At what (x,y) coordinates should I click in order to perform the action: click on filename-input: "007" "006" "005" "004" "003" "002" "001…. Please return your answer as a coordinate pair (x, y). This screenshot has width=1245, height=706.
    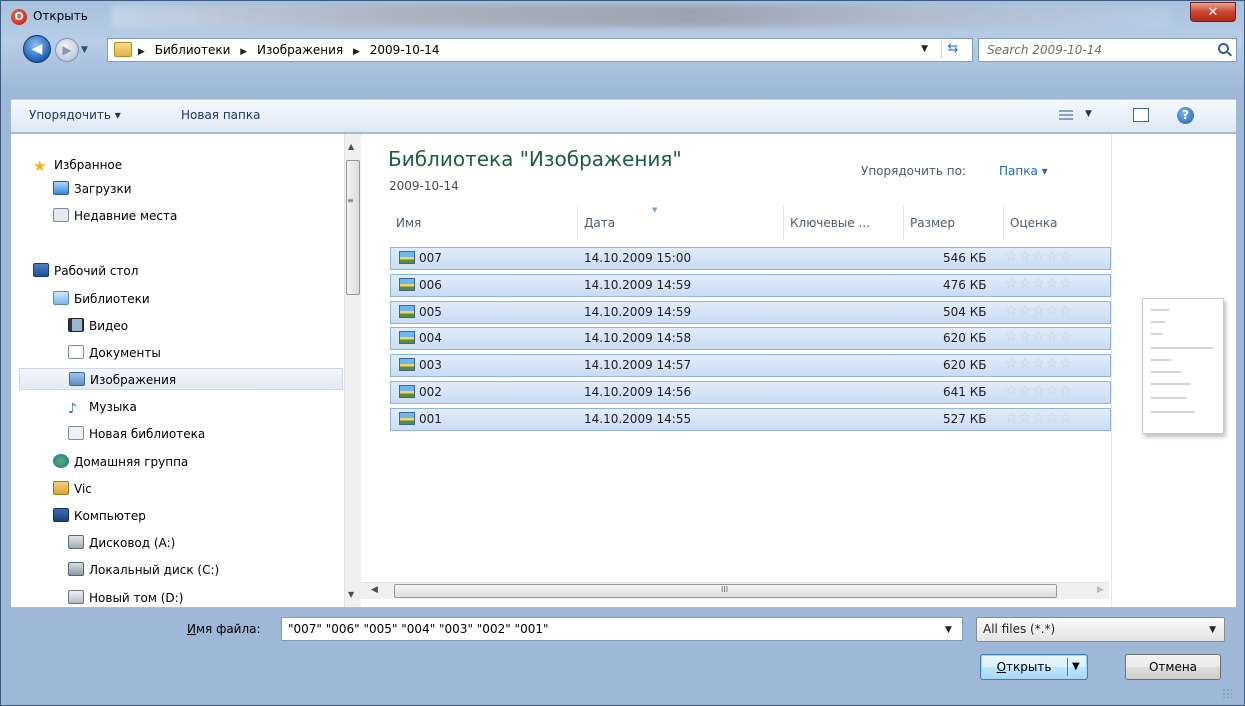
    Looking at the image, I should click on (622, 629).